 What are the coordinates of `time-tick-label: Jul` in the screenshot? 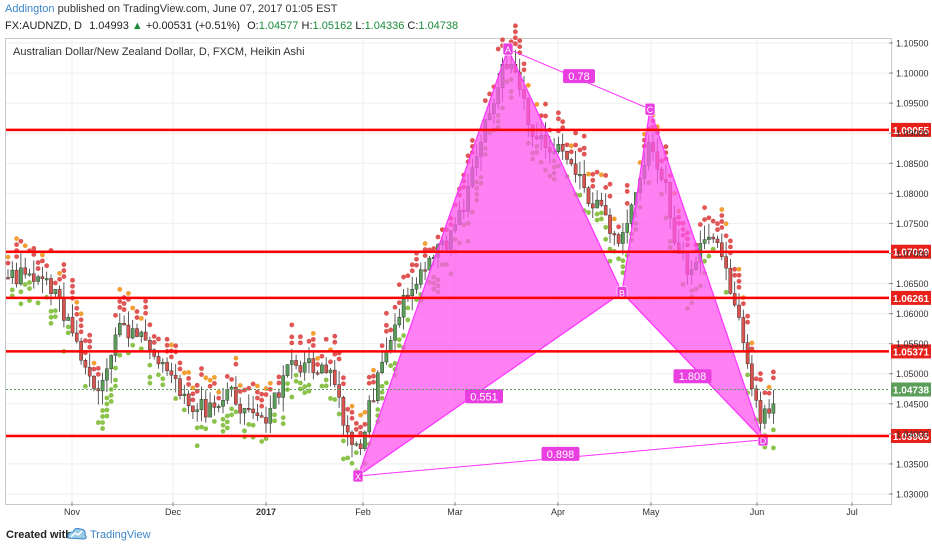 It's located at (852, 512).